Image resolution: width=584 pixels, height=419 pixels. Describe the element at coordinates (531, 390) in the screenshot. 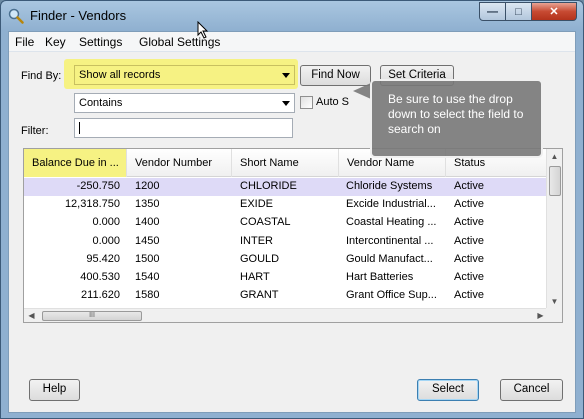

I see `cancel-button: Cancel` at that location.